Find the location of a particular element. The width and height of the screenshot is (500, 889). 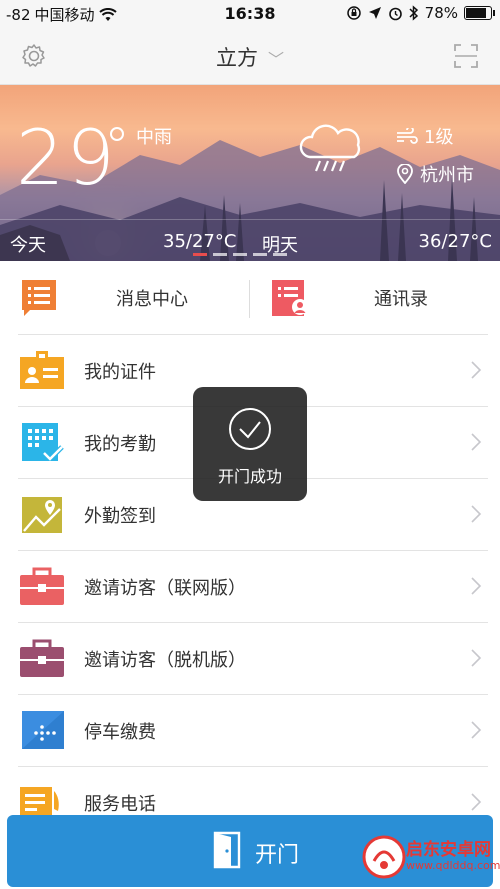

page-title: 立方 is located at coordinates (236, 58).